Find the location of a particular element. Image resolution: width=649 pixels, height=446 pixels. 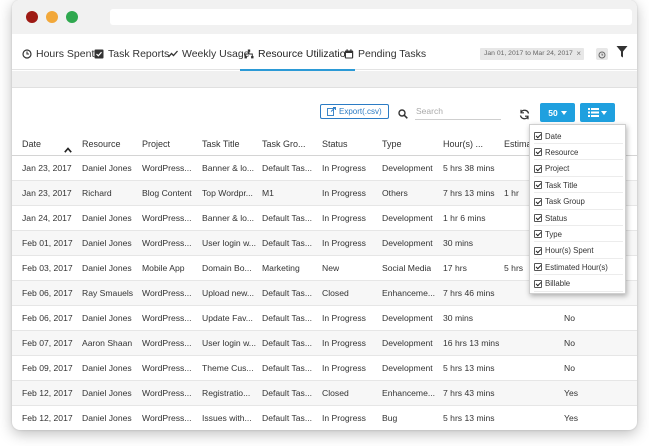

filter-icon is located at coordinates (622, 52).